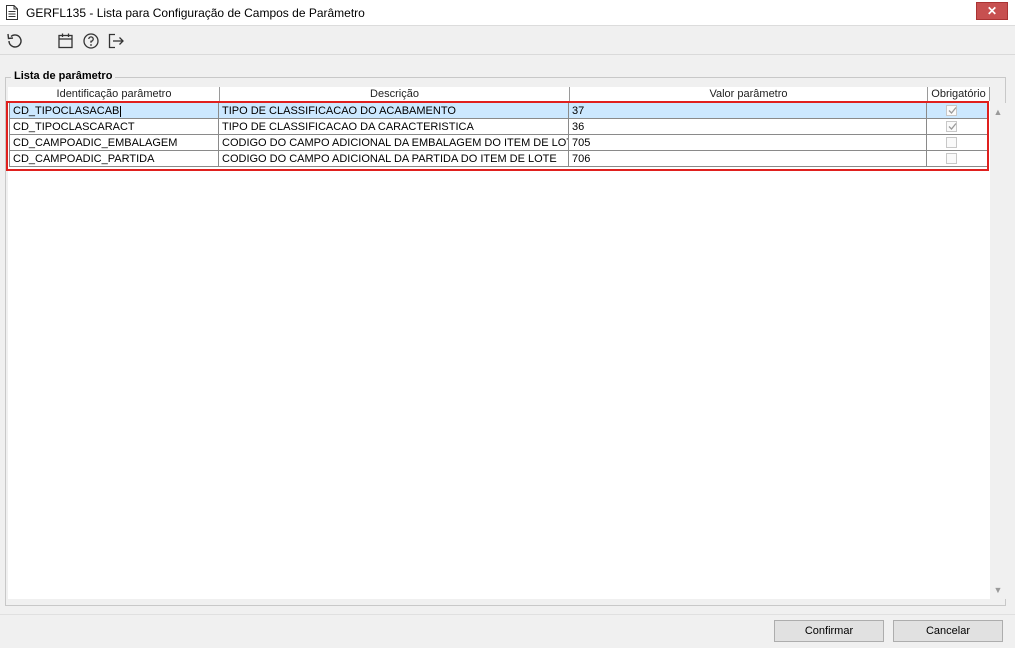  Describe the element at coordinates (394, 111) in the screenshot. I see `param-description-cell: TIPO DE CLASSIFICACAO DO ACABAMENTO` at that location.